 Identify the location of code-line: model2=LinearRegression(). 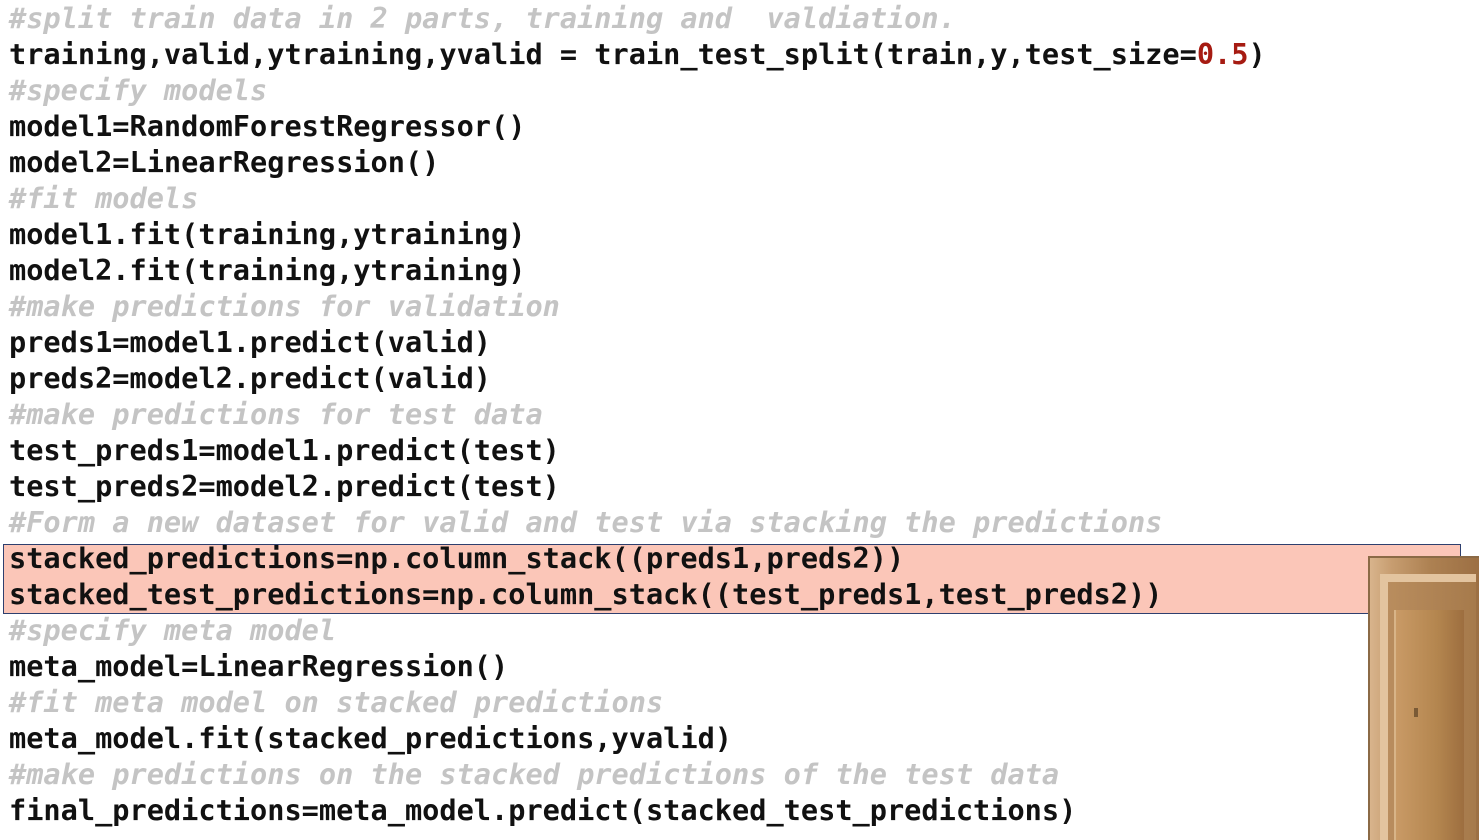
(224, 162).